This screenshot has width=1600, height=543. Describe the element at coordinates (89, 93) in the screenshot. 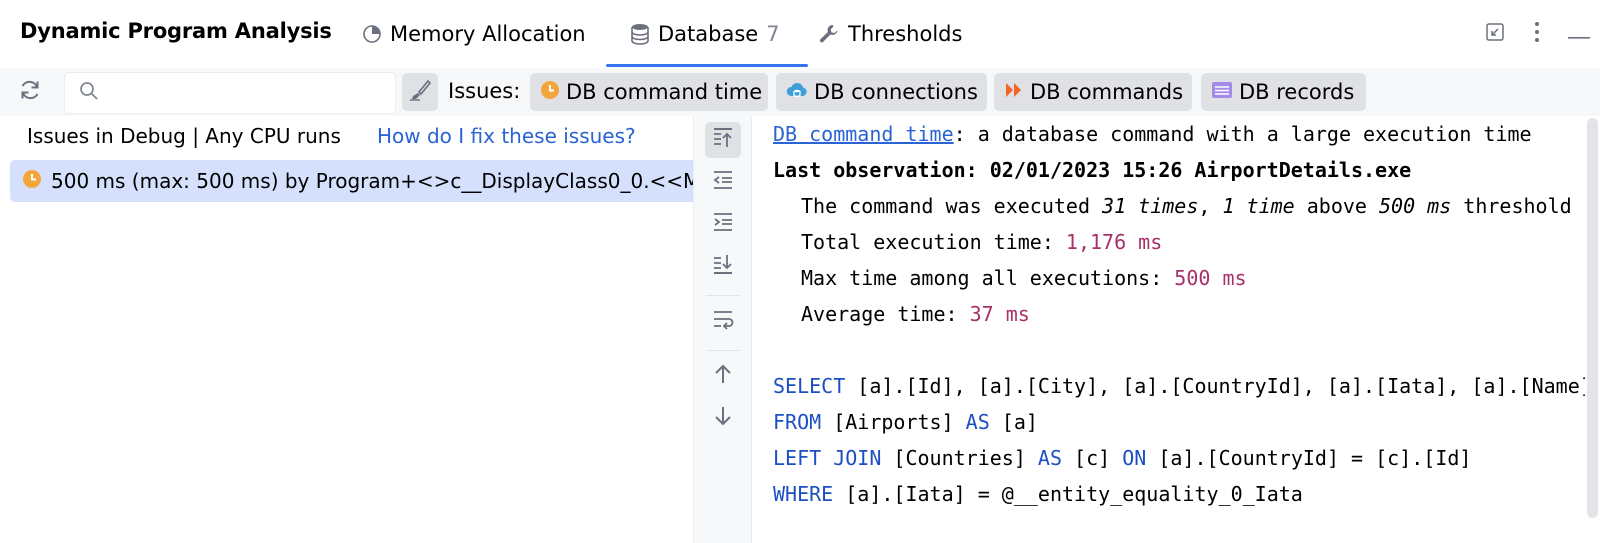

I see `search-icon` at that location.